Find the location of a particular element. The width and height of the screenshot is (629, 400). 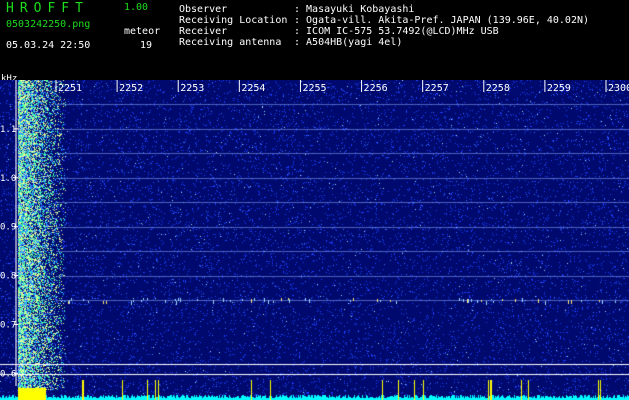

app-version: 1.00 is located at coordinates (136, 7).